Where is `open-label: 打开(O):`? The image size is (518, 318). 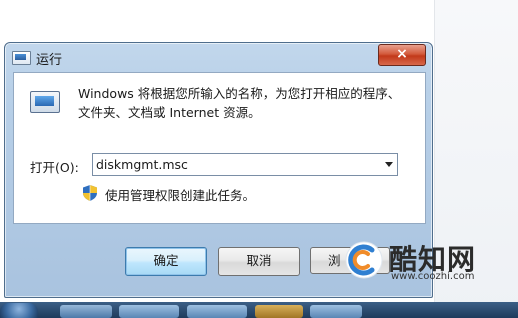
open-label: 打开(O): is located at coordinates (54, 167).